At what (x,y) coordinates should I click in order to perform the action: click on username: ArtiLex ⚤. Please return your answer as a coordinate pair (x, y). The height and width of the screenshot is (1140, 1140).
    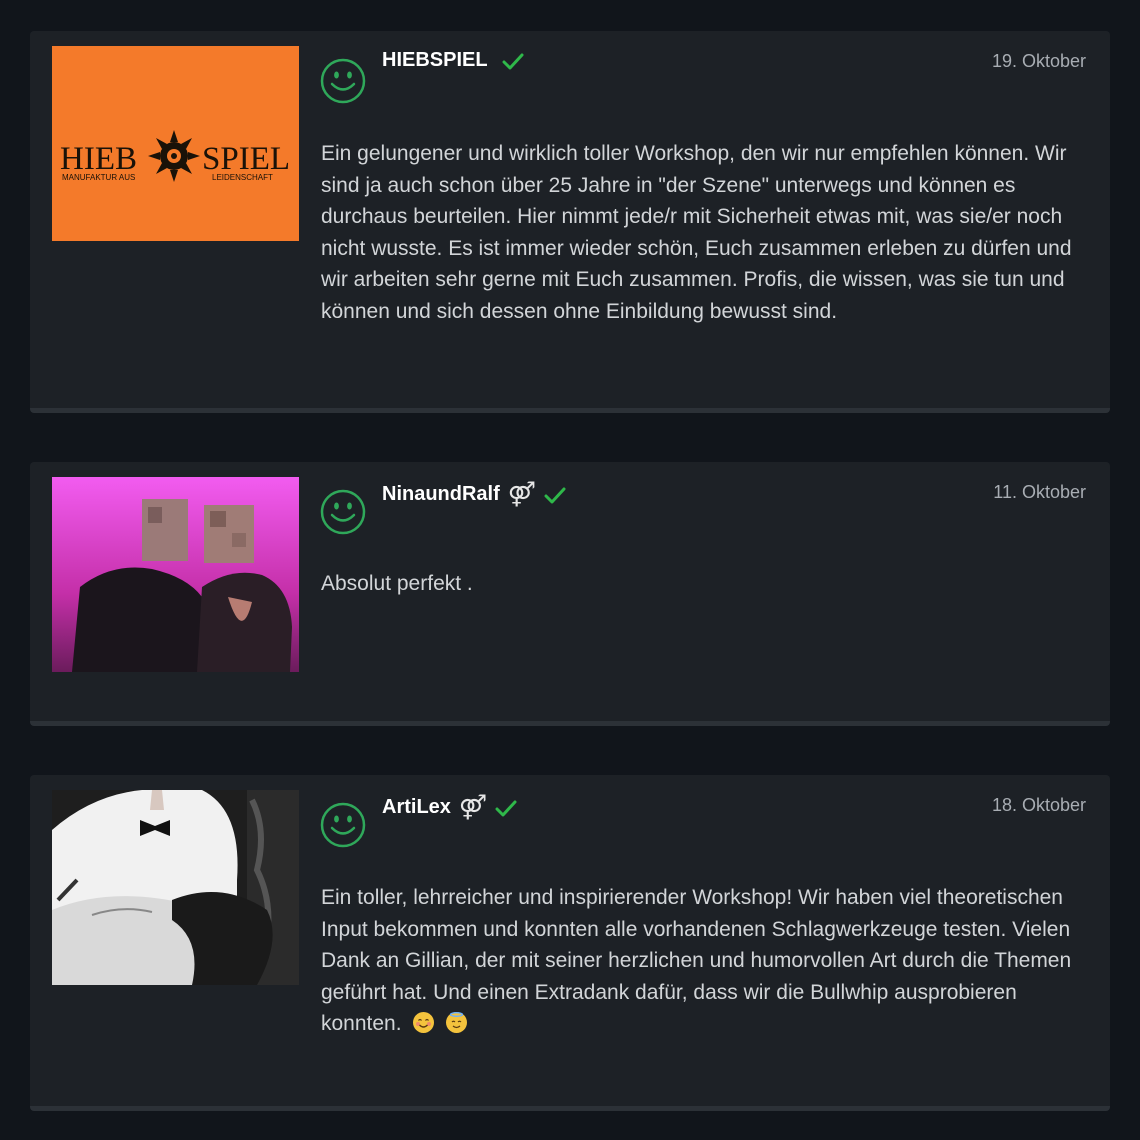
    Looking at the image, I should click on (449, 807).